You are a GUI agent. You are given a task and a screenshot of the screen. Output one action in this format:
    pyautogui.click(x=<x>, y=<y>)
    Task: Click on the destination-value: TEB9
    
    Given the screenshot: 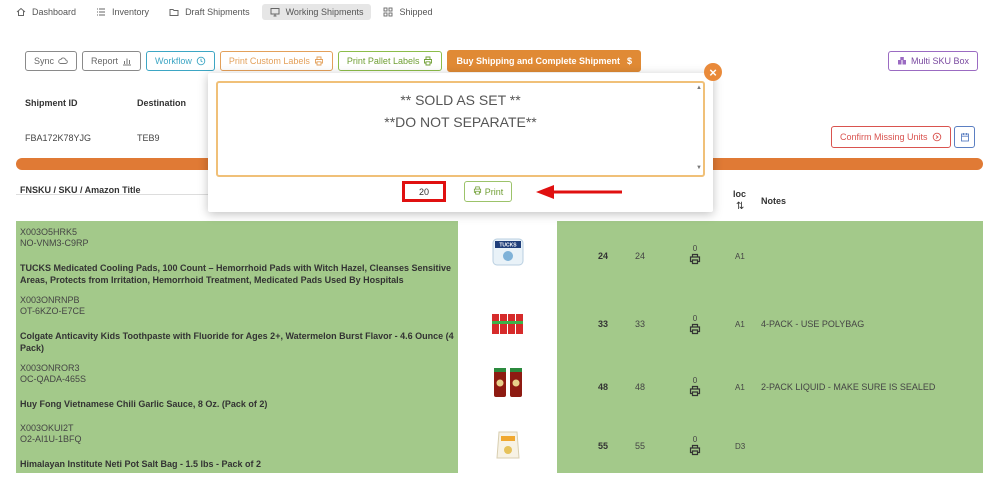 What is the action you would take?
    pyautogui.click(x=148, y=138)
    